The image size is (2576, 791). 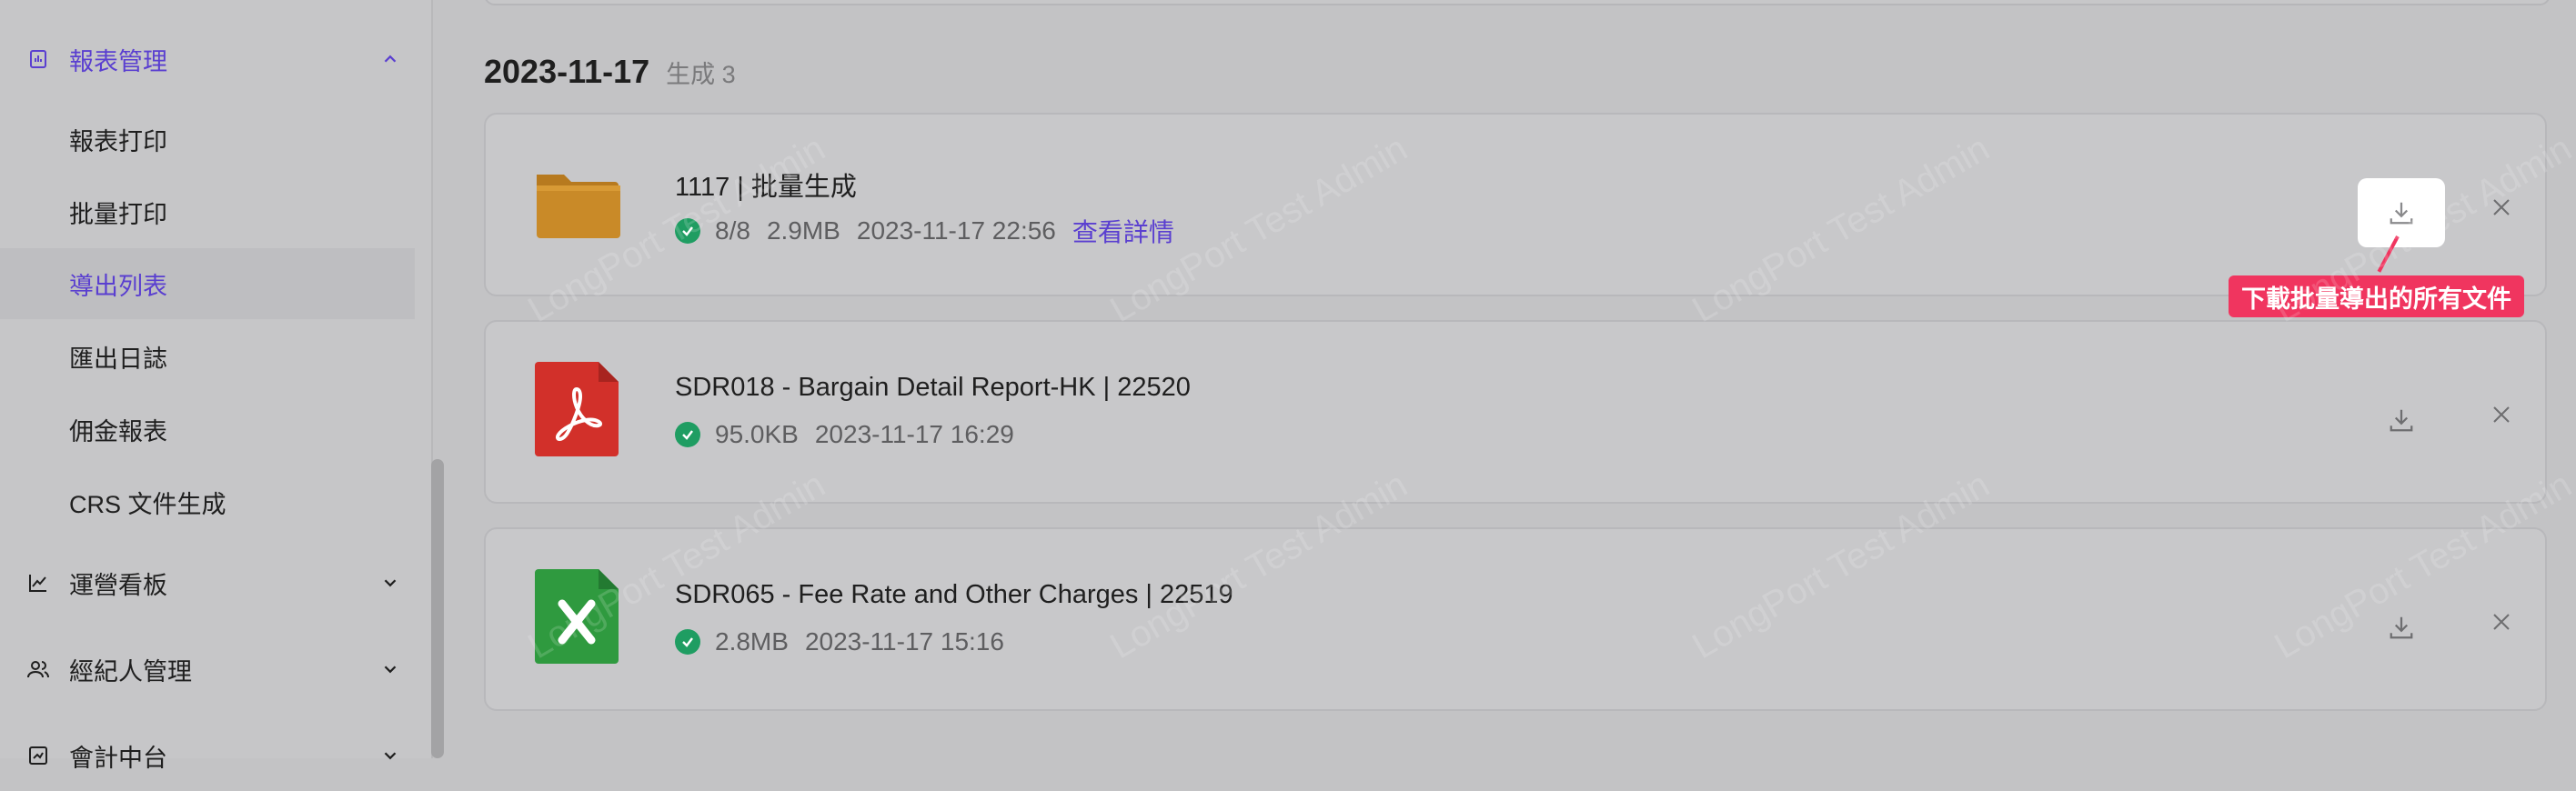 I want to click on file-progress: 8/8, so click(x=732, y=230).